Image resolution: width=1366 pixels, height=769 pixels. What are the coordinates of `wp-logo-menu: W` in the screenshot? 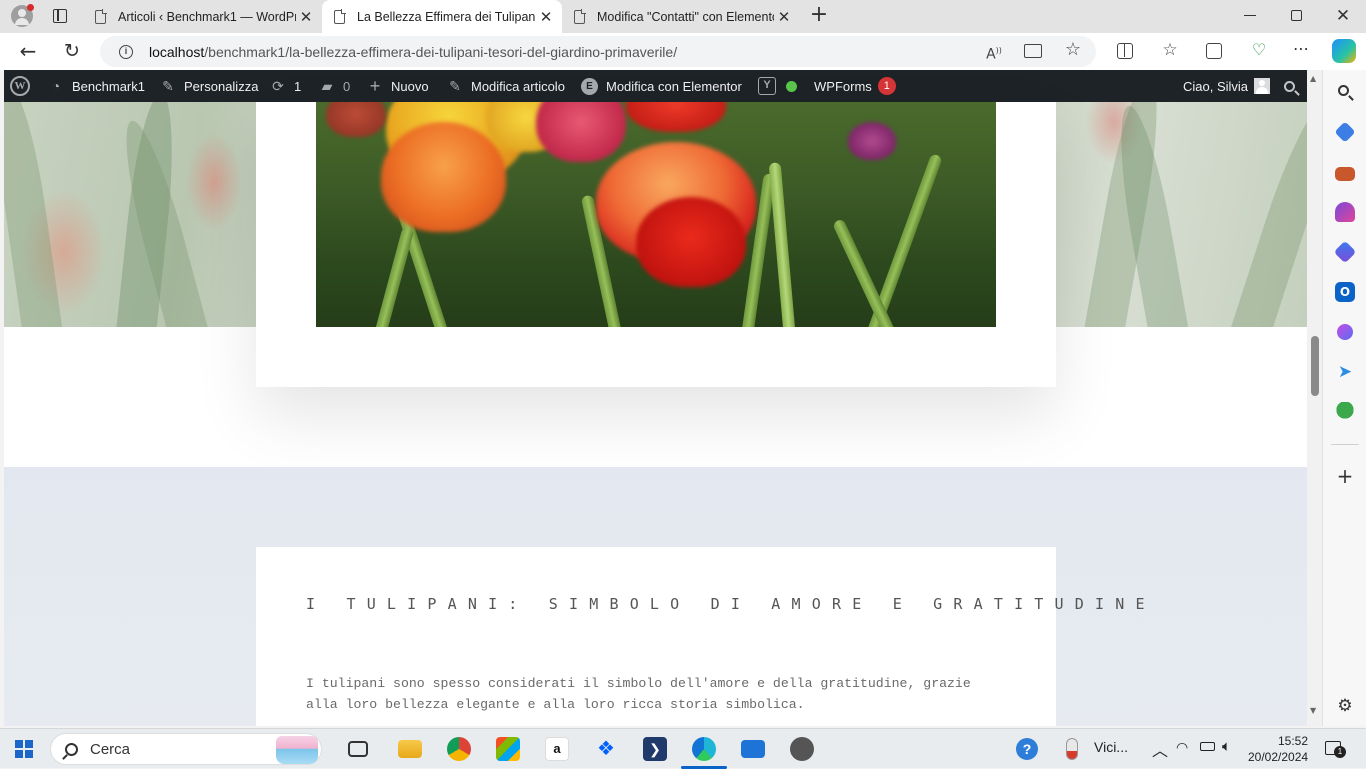 It's located at (20, 86).